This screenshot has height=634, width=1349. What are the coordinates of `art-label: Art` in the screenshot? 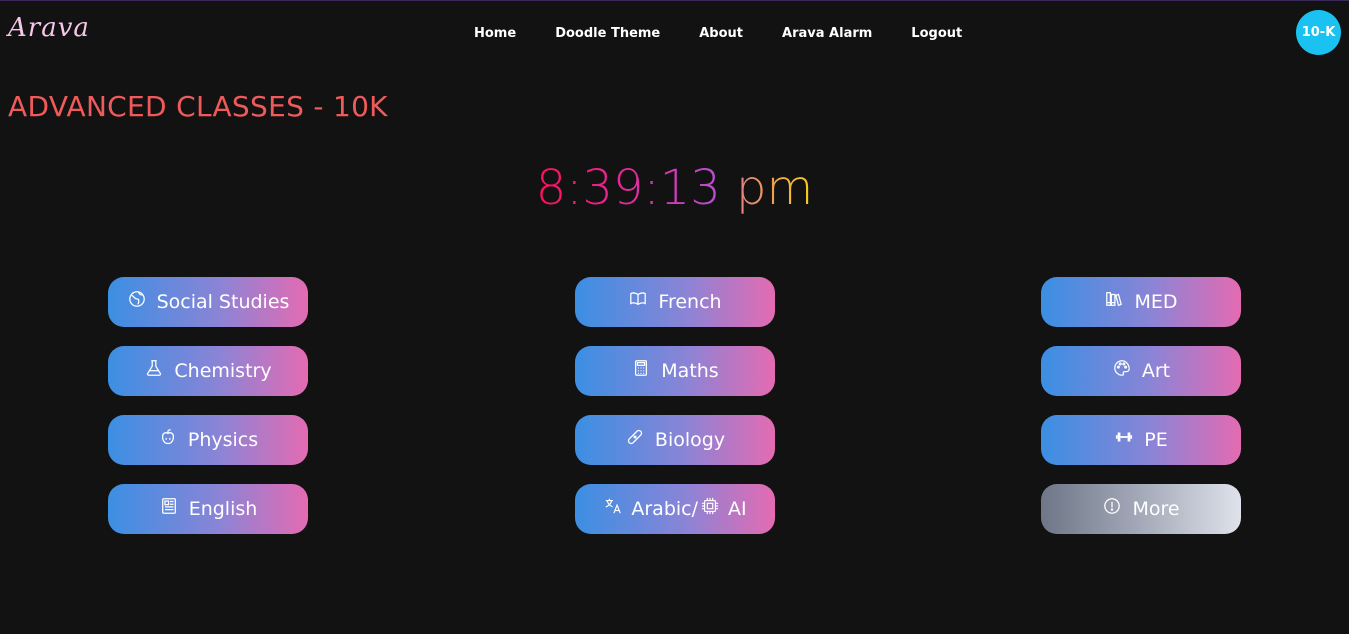 It's located at (1156, 371).